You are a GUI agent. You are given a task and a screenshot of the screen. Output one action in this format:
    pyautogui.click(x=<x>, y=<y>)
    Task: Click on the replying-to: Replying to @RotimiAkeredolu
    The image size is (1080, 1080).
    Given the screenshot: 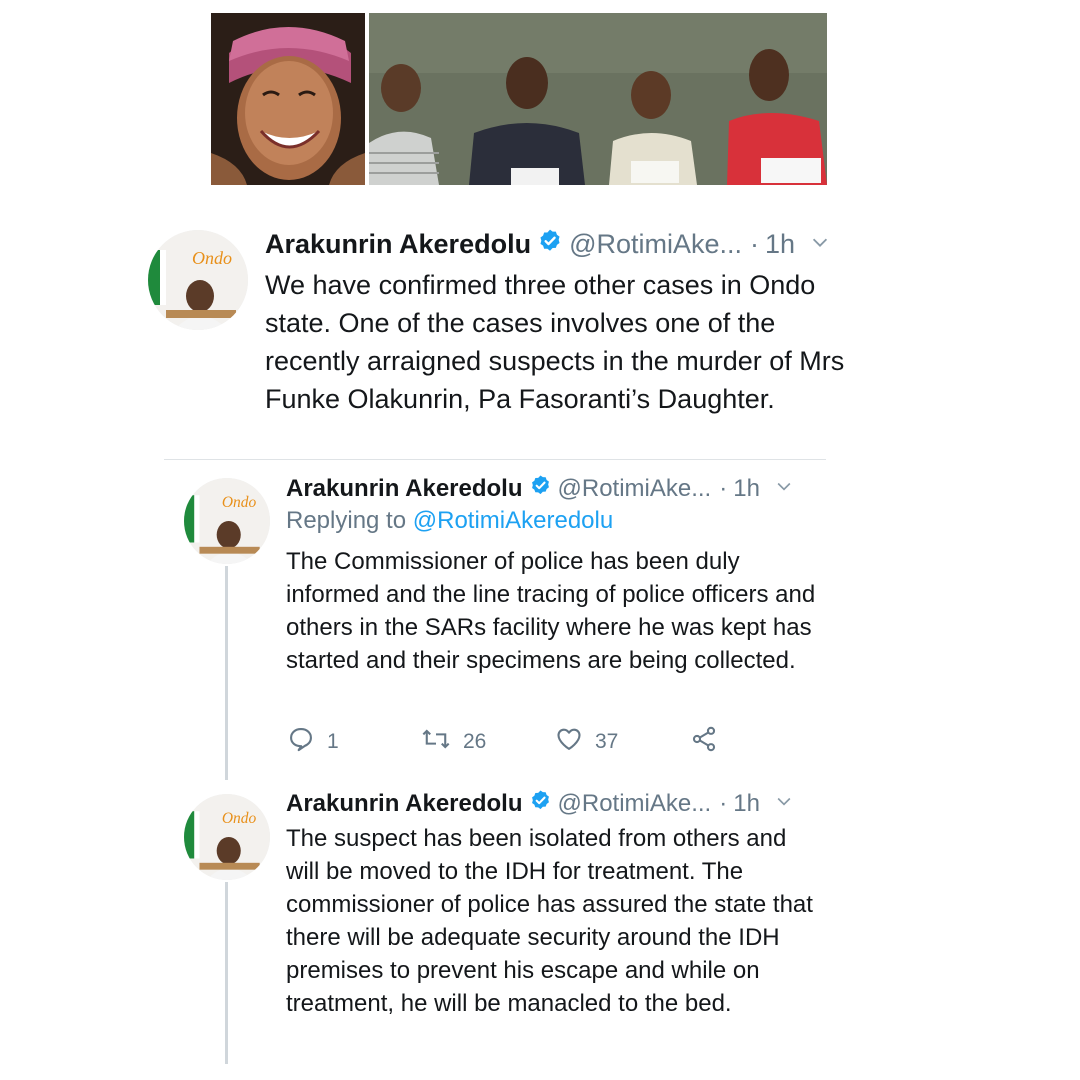 What is the action you would take?
    pyautogui.click(x=449, y=521)
    